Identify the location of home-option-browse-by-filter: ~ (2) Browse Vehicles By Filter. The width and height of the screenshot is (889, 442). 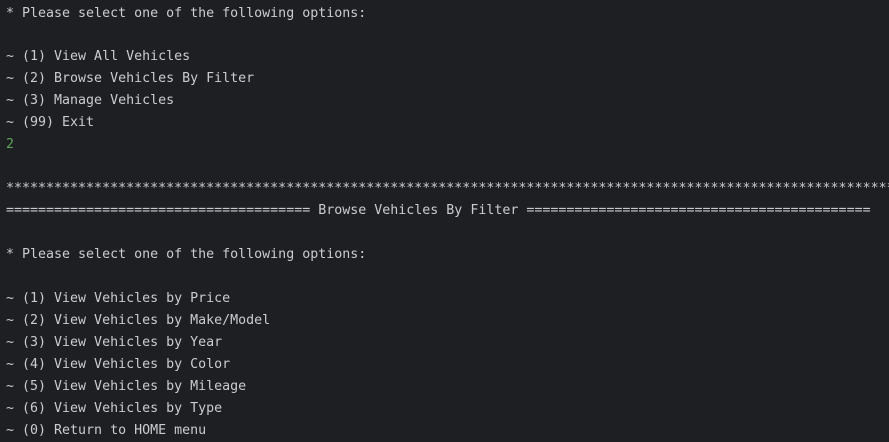
(130, 78).